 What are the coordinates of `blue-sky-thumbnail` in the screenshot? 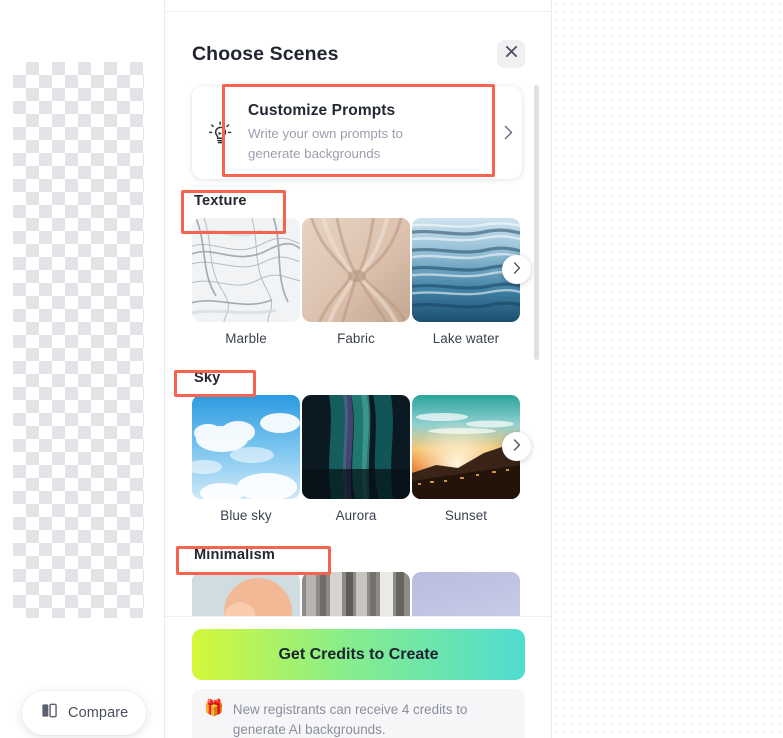 It's located at (246, 447).